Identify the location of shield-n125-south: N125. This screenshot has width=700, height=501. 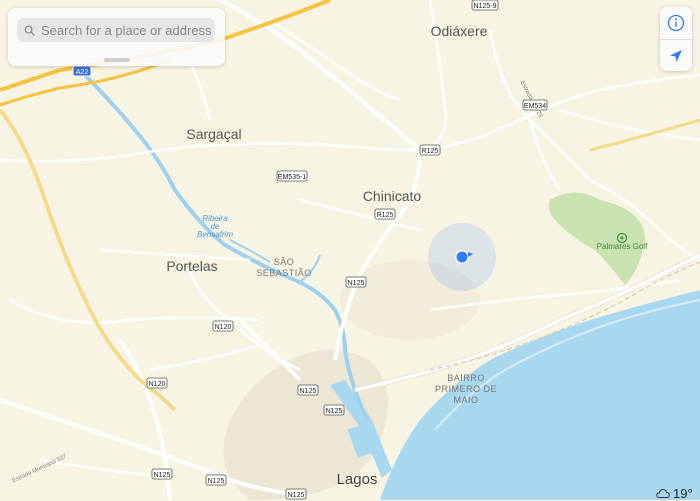
(296, 494).